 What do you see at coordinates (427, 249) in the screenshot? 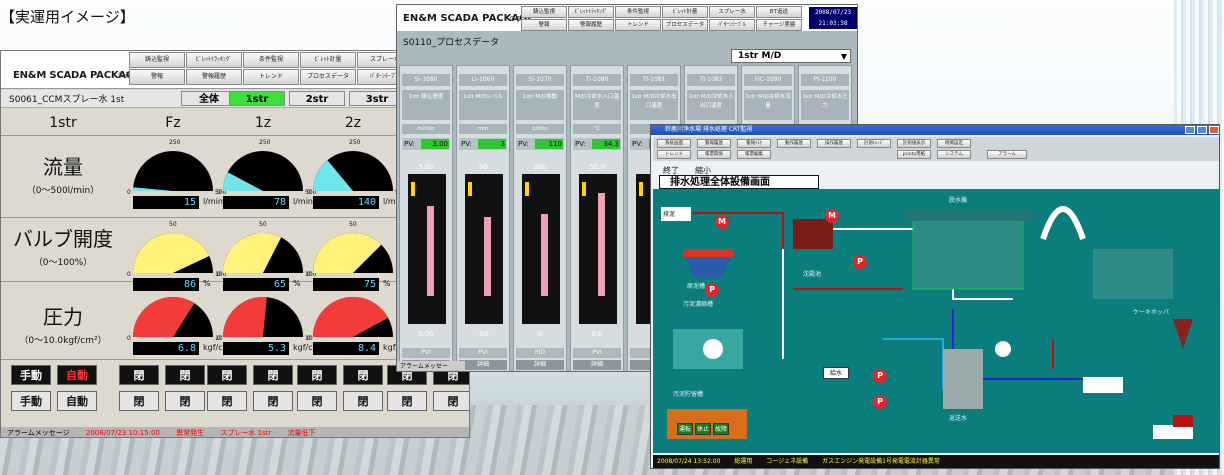
I see `level-bar` at bounding box center [427, 249].